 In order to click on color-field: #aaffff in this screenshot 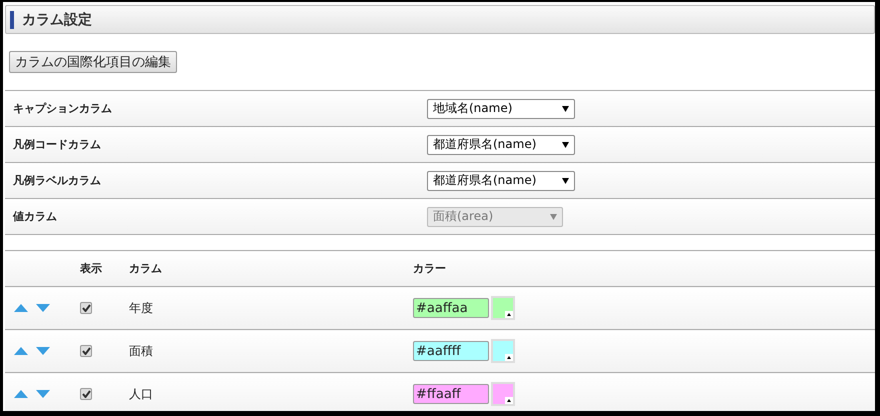, I will do `click(451, 351)`.